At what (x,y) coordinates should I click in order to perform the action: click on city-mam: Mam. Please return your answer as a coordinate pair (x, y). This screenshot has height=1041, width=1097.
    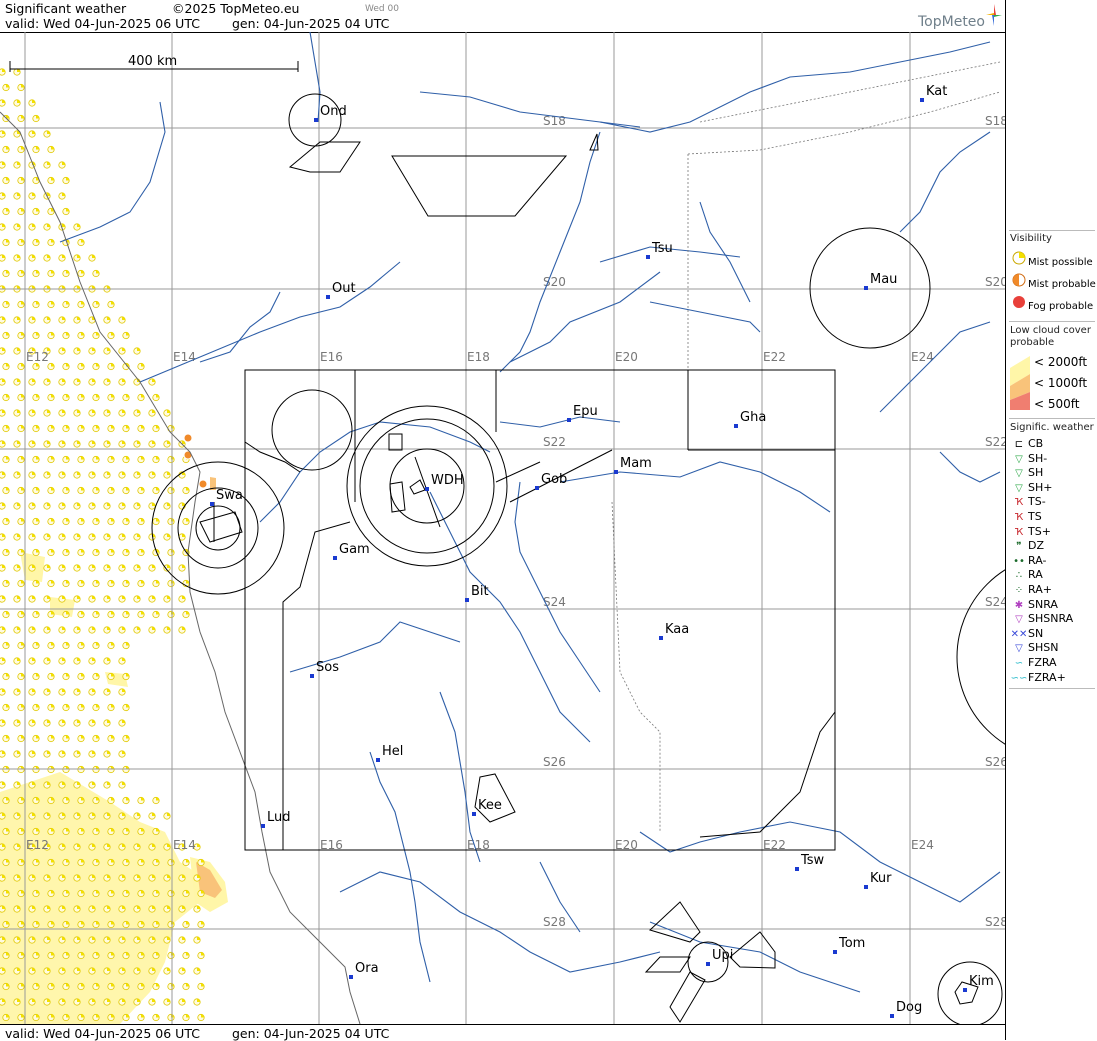
    Looking at the image, I should click on (633, 465).